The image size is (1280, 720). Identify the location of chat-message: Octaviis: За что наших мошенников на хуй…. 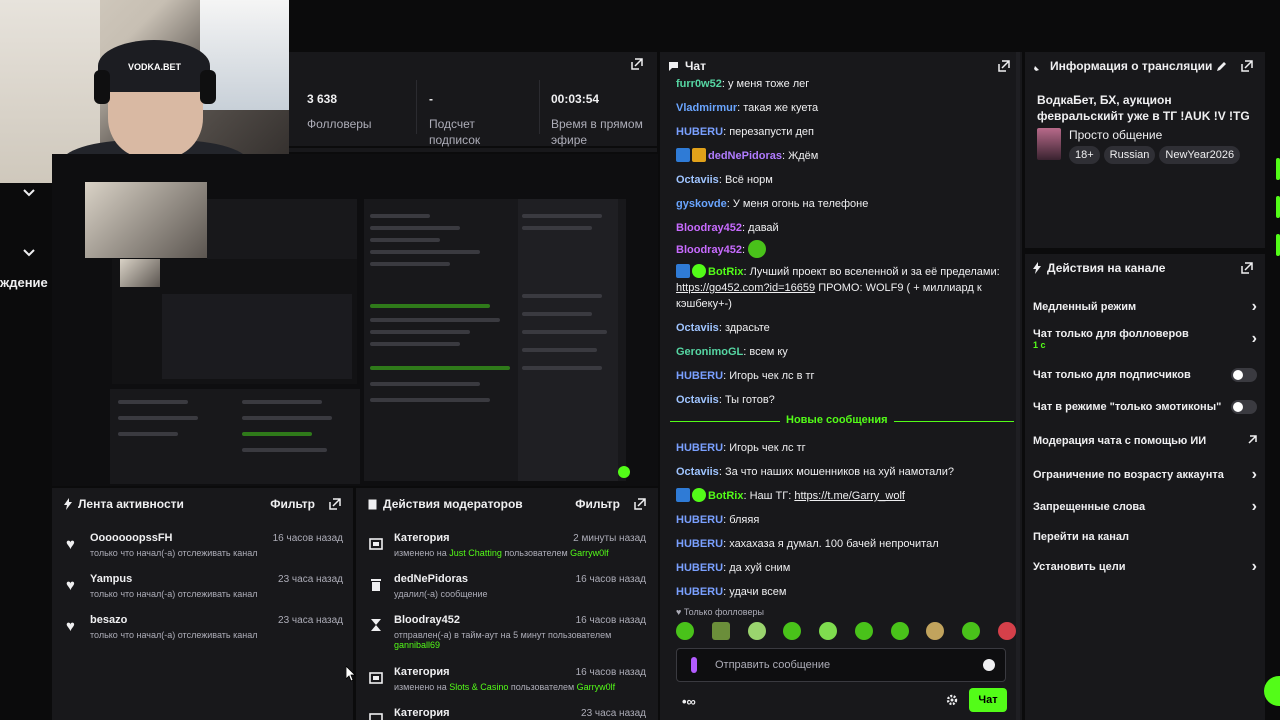
(843, 472).